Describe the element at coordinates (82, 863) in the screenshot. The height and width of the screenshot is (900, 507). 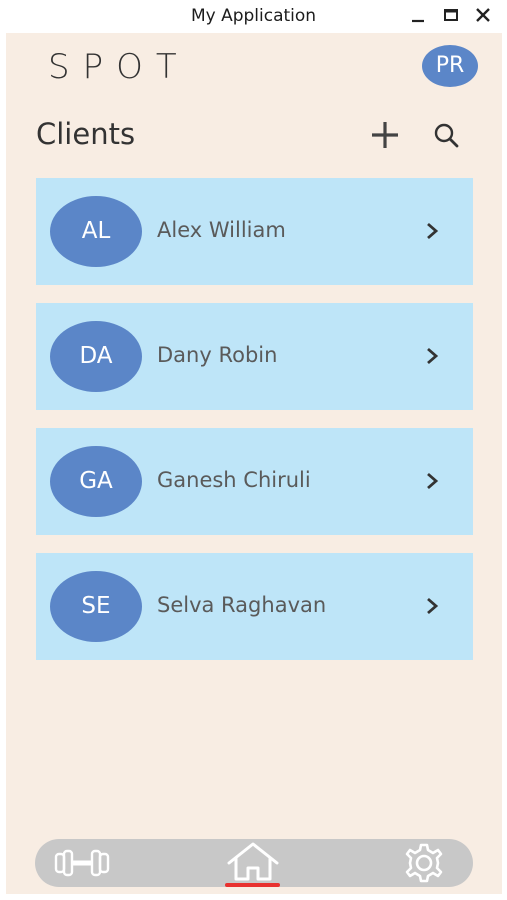
I see `dumbbell-icon` at that location.